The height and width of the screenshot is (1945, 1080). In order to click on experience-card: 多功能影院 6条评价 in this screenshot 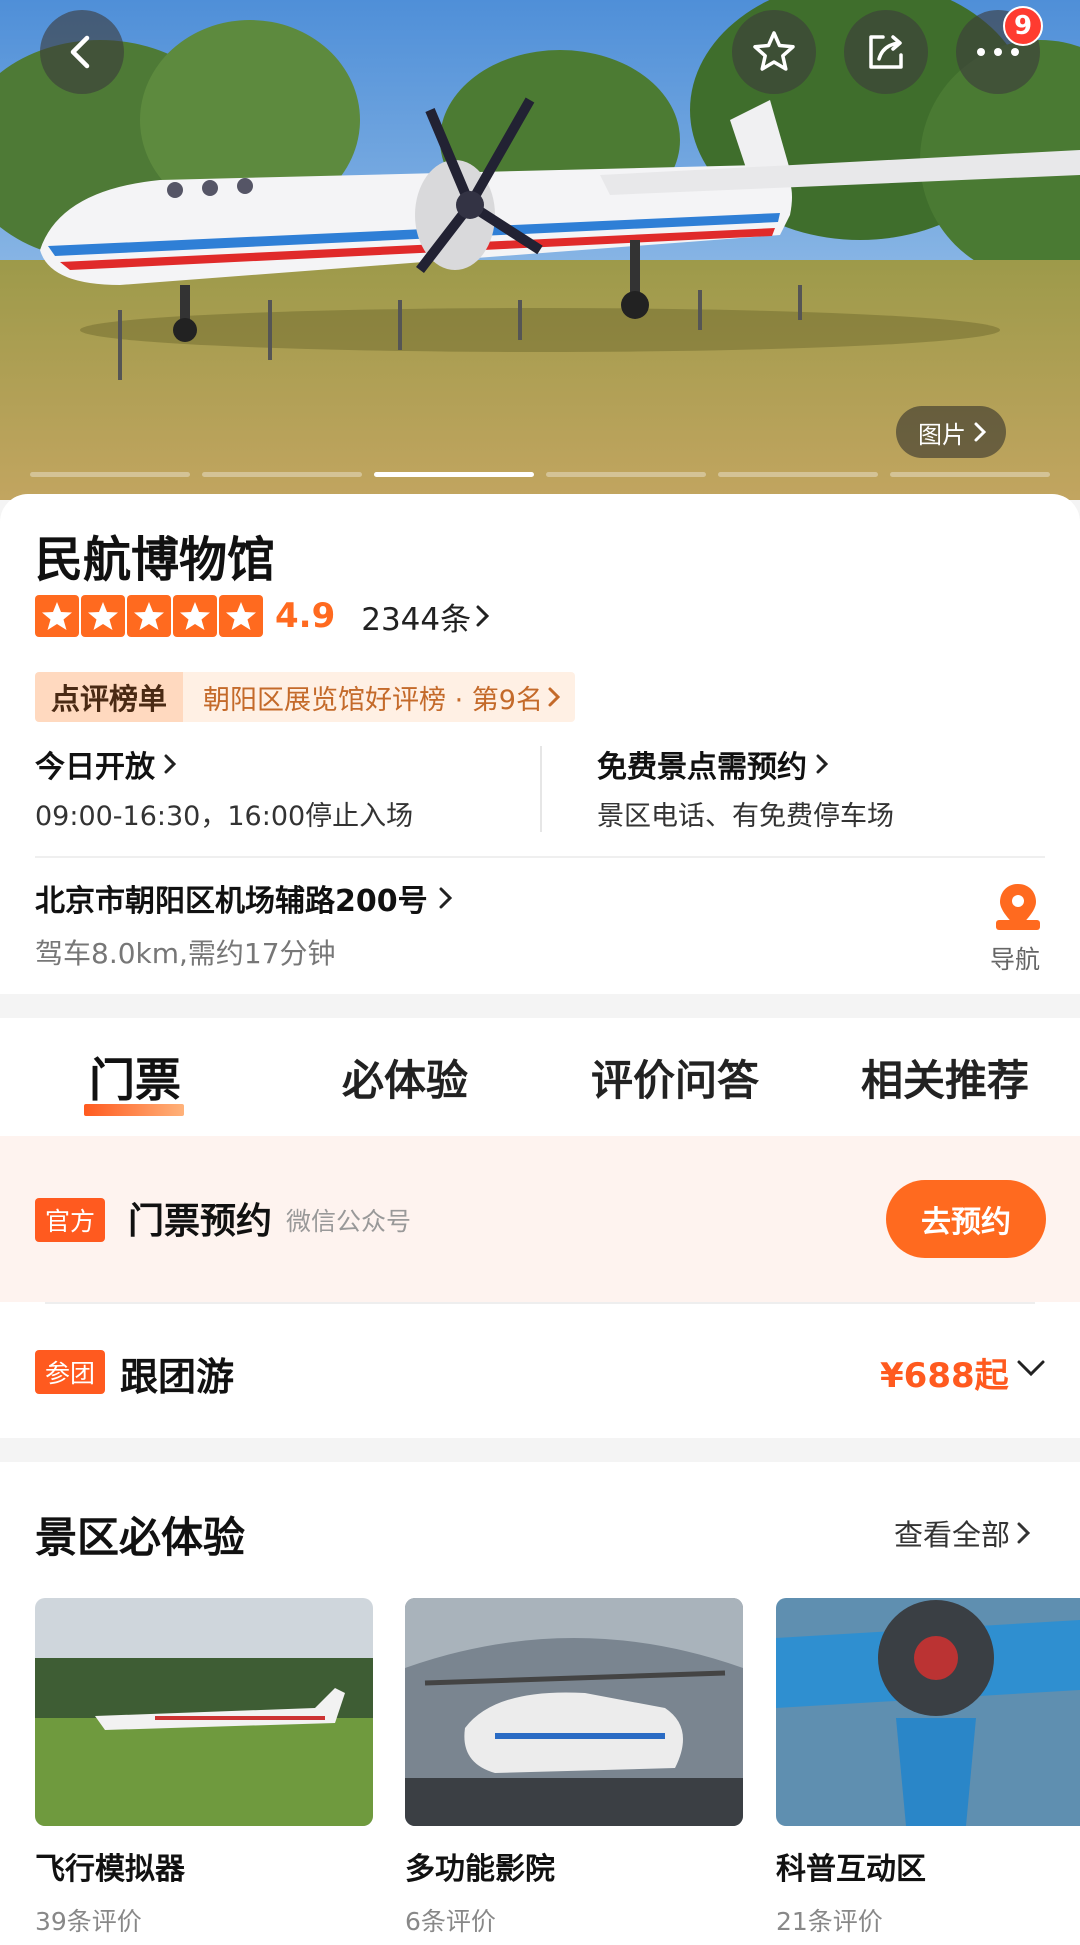, I will do `click(574, 1768)`.